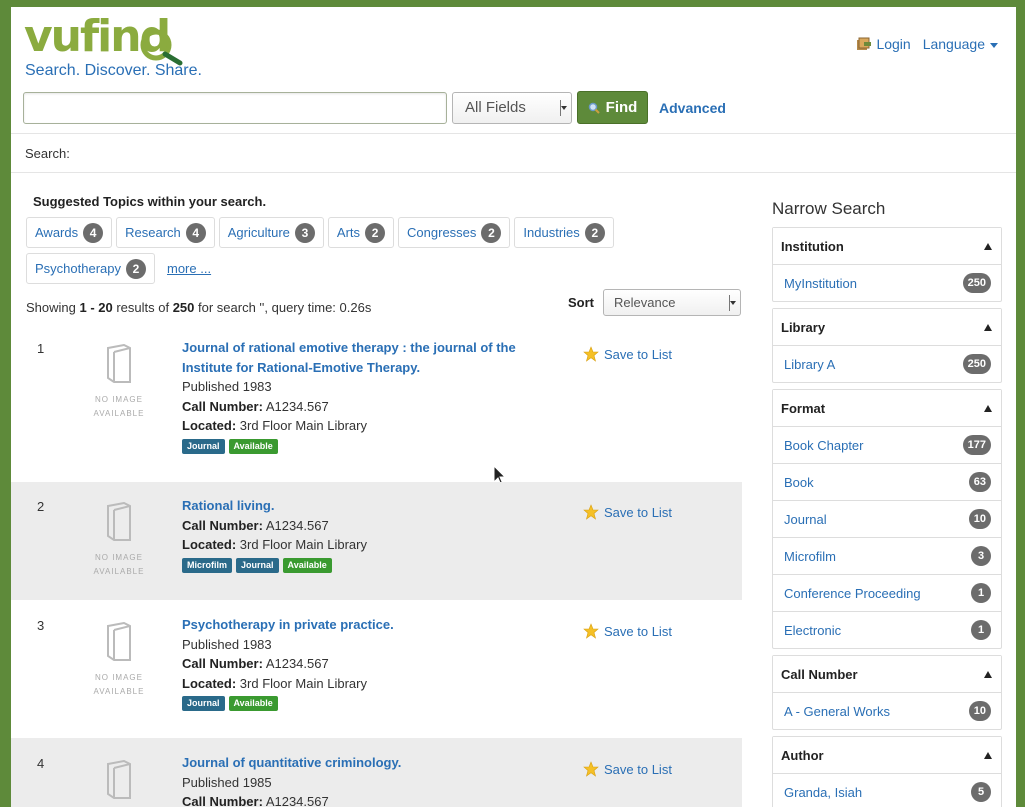 The width and height of the screenshot is (1025, 807). What do you see at coordinates (594, 108) in the screenshot?
I see `search-icon` at bounding box center [594, 108].